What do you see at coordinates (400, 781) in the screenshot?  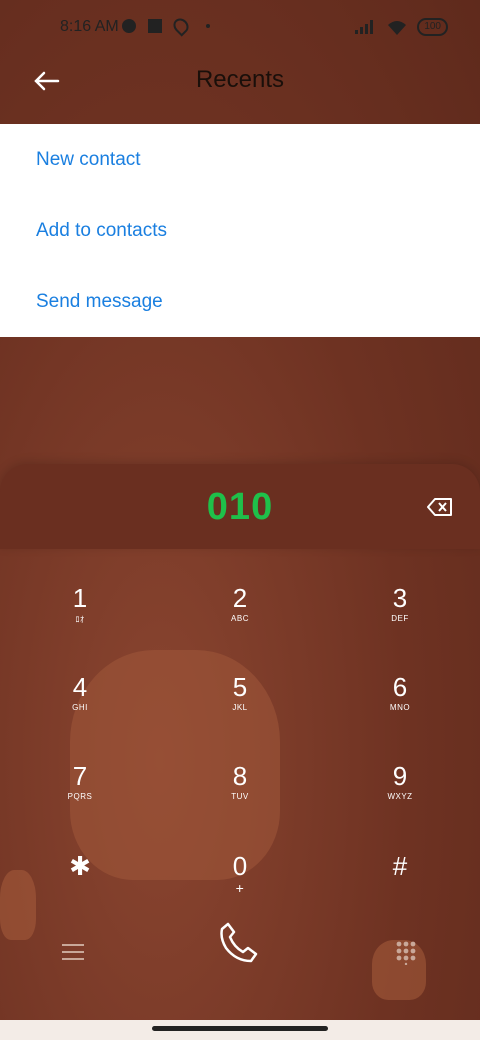 I see `key-9: 9 WXYZ` at bounding box center [400, 781].